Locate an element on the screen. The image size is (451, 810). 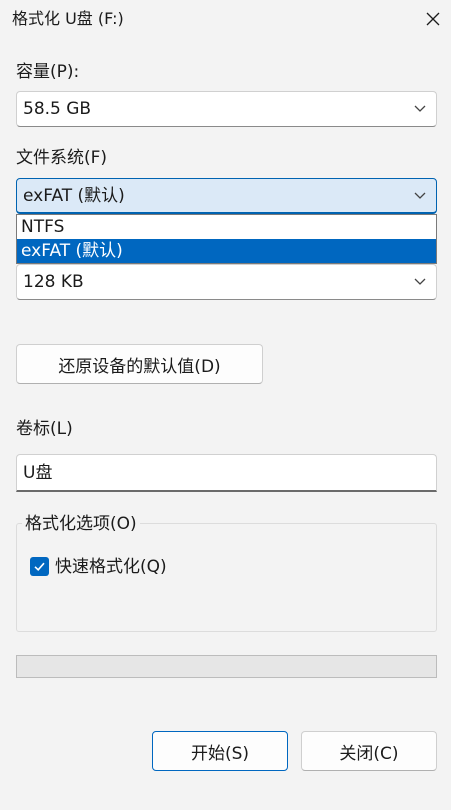
capacity-value: 58.5 GB is located at coordinates (57, 109).